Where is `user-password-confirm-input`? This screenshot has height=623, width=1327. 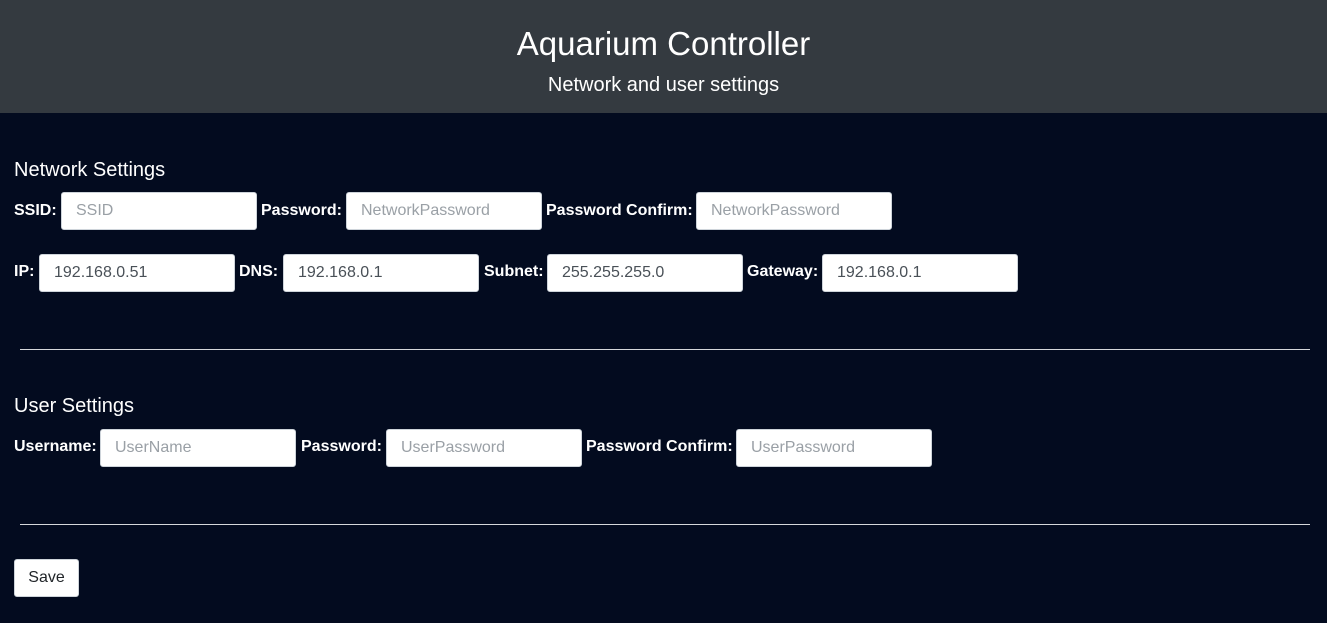
user-password-confirm-input is located at coordinates (834, 448).